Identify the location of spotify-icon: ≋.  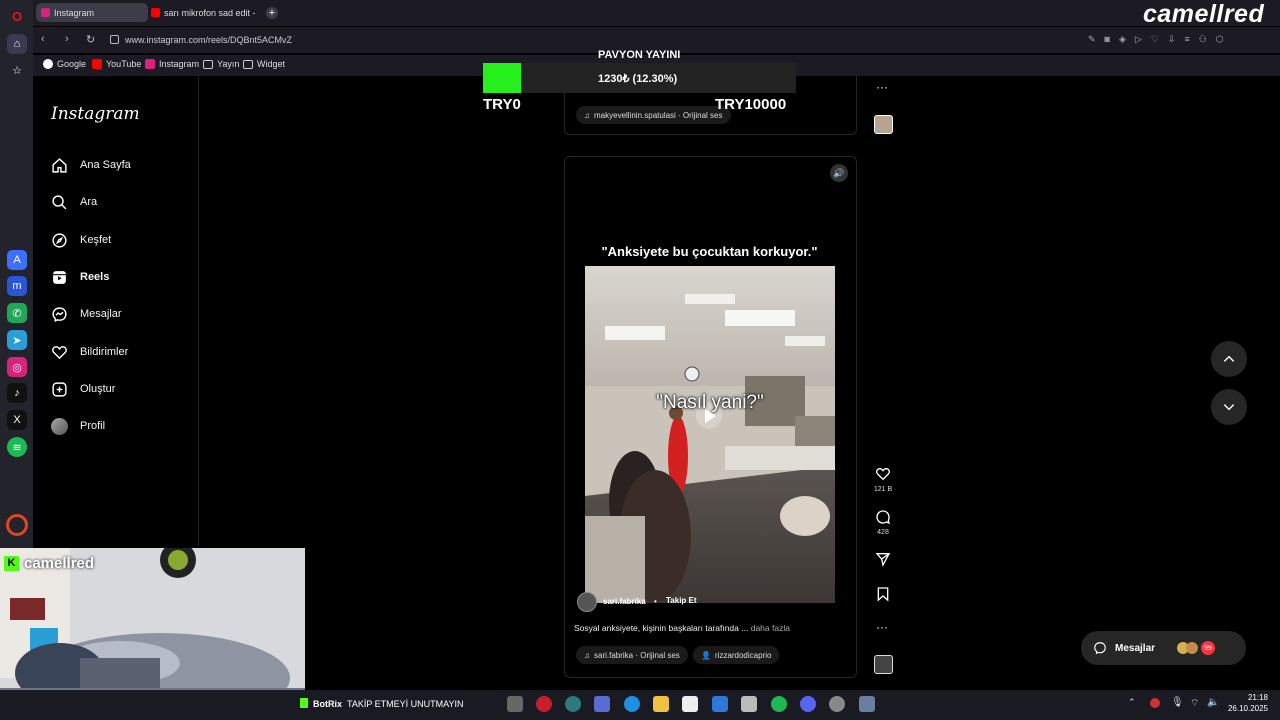
(17, 447).